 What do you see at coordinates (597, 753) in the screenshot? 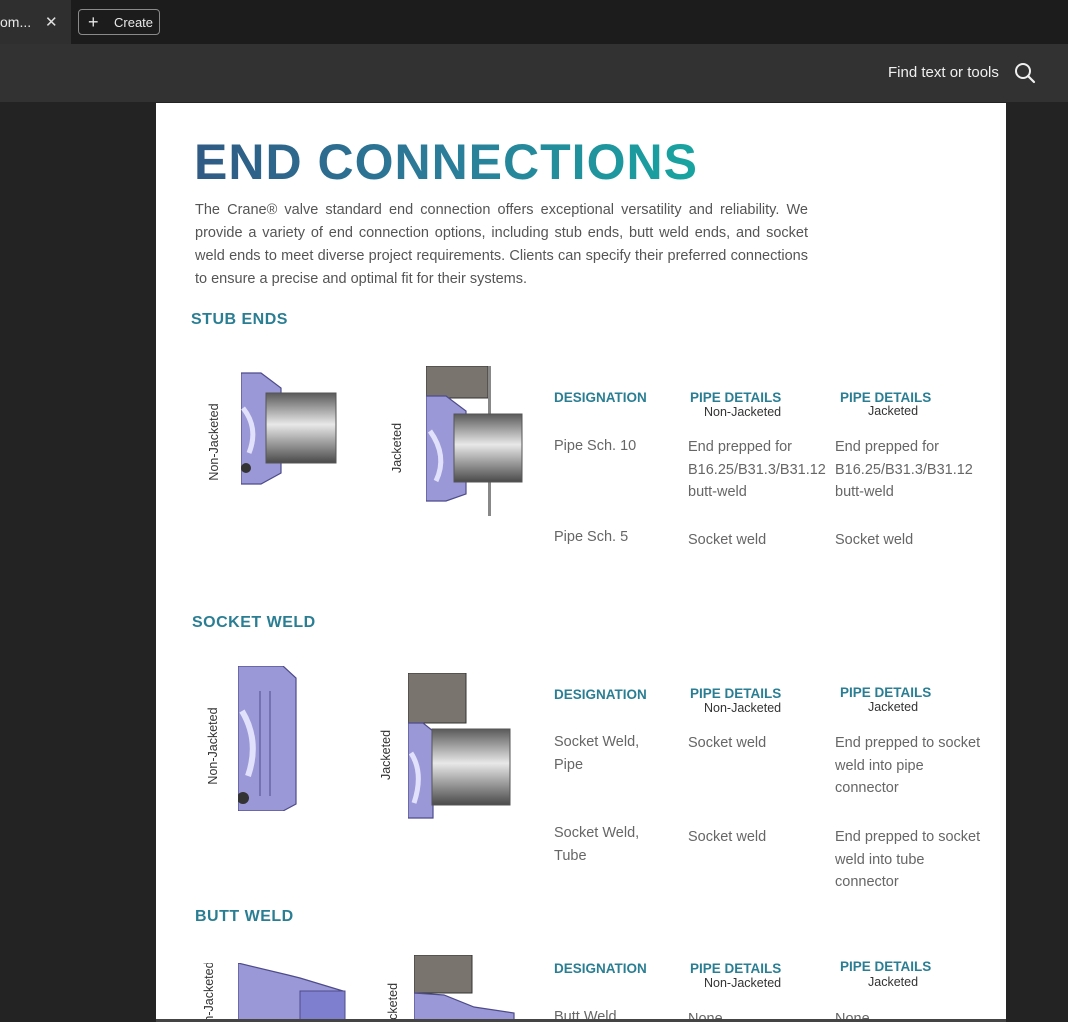
I see `socket-row1-designation: Socket Weld, Pipe` at bounding box center [597, 753].